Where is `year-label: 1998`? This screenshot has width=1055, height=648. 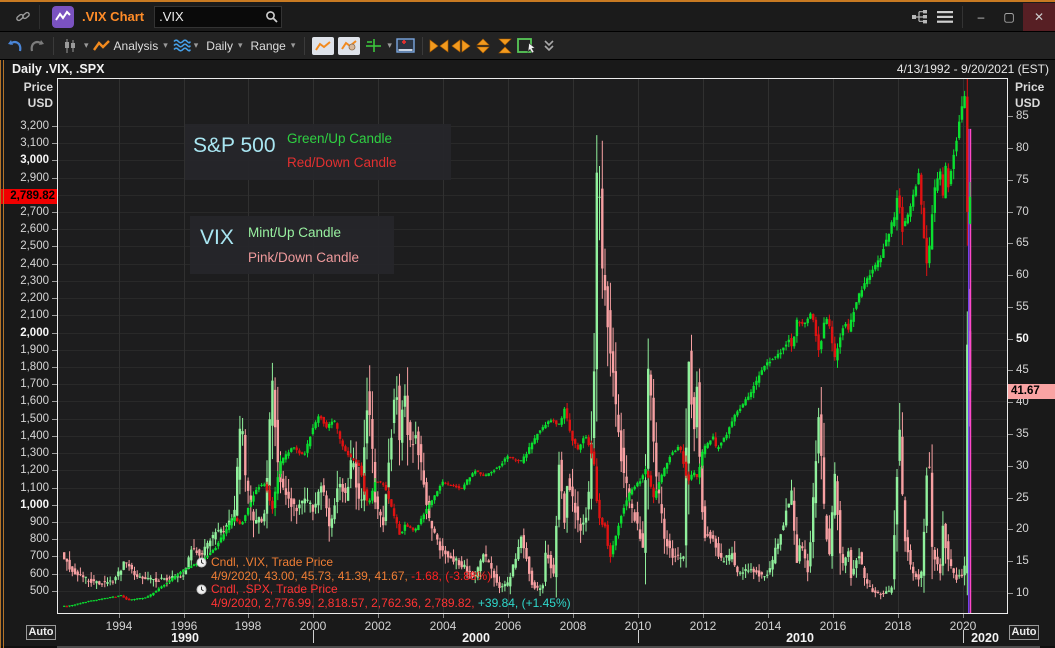
year-label: 1998 is located at coordinates (248, 626).